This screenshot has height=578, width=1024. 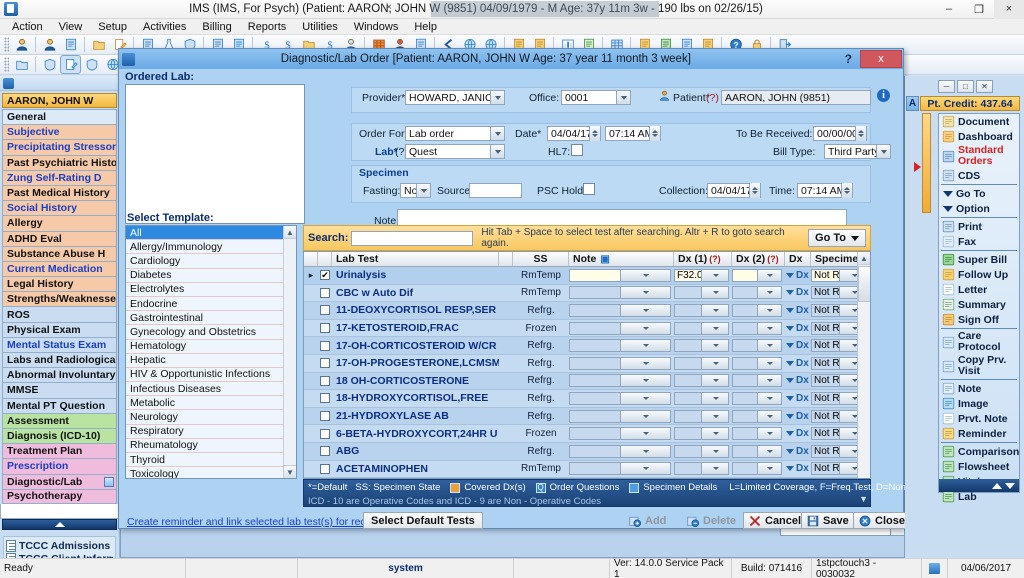 I want to click on sidebar-item-mmse: MMSE, so click(x=59, y=390).